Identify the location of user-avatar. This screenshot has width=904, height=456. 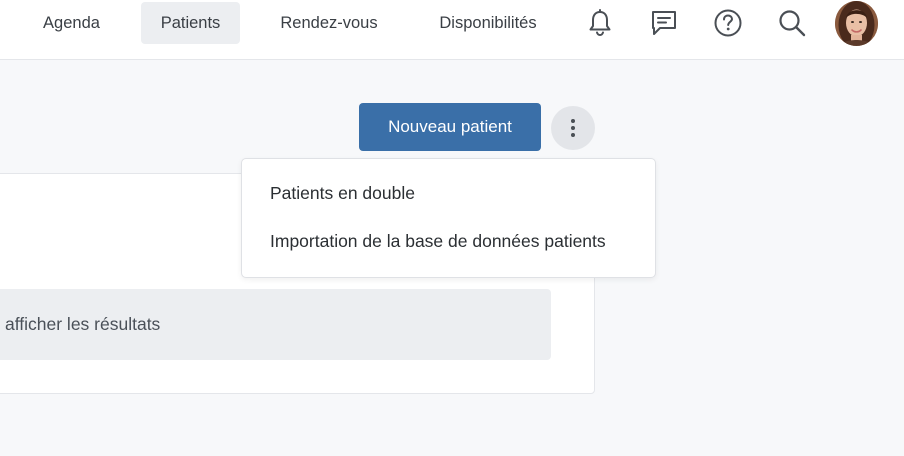
(856, 23).